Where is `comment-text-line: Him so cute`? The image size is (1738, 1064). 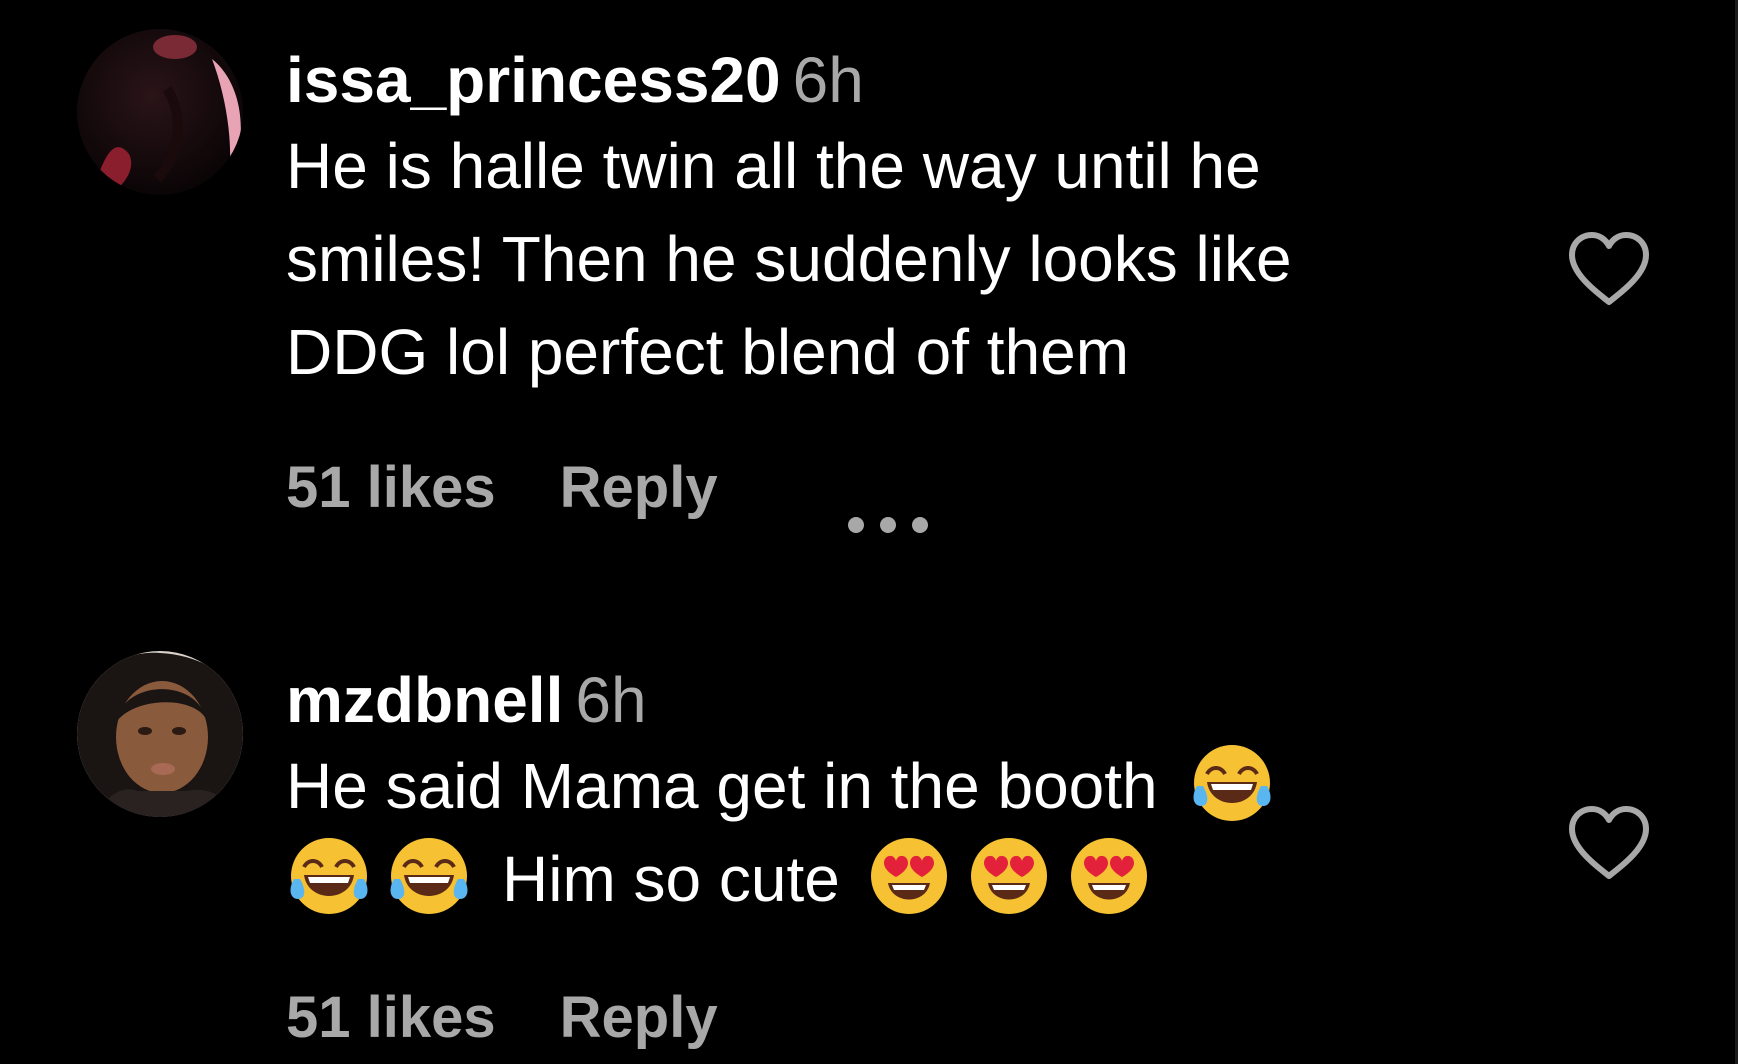 comment-text-line: Him so cute is located at coordinates (886, 879).